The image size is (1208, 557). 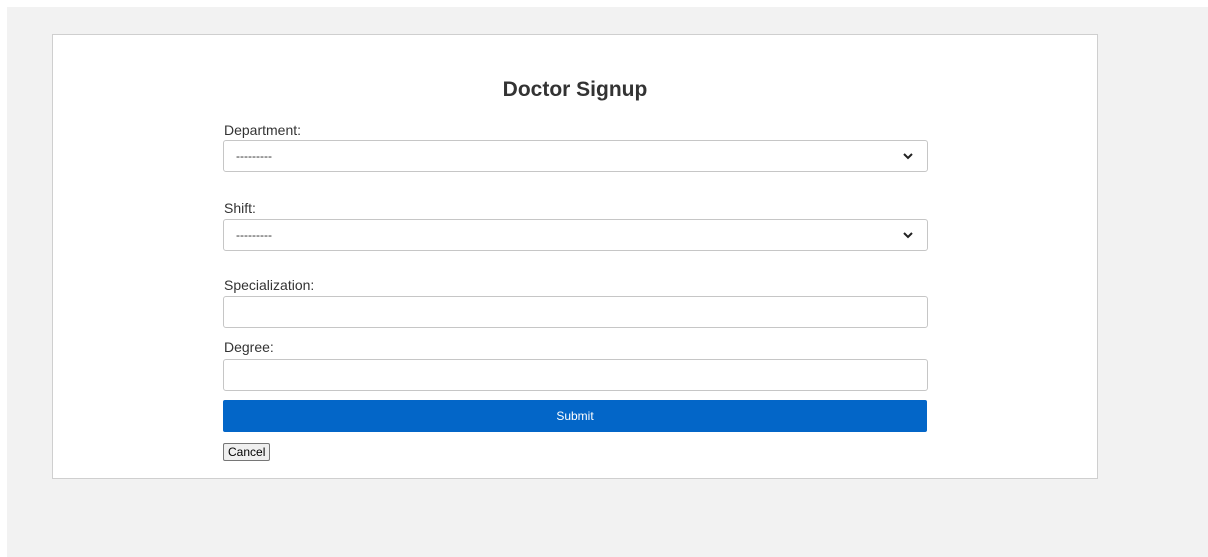 What do you see at coordinates (575, 235) in the screenshot?
I see `shift-select: ---------` at bounding box center [575, 235].